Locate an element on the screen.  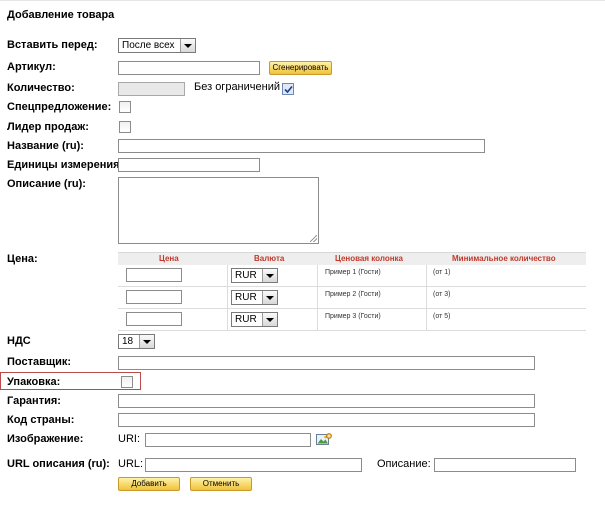
packaging-label: Упаковка: is located at coordinates (34, 382).